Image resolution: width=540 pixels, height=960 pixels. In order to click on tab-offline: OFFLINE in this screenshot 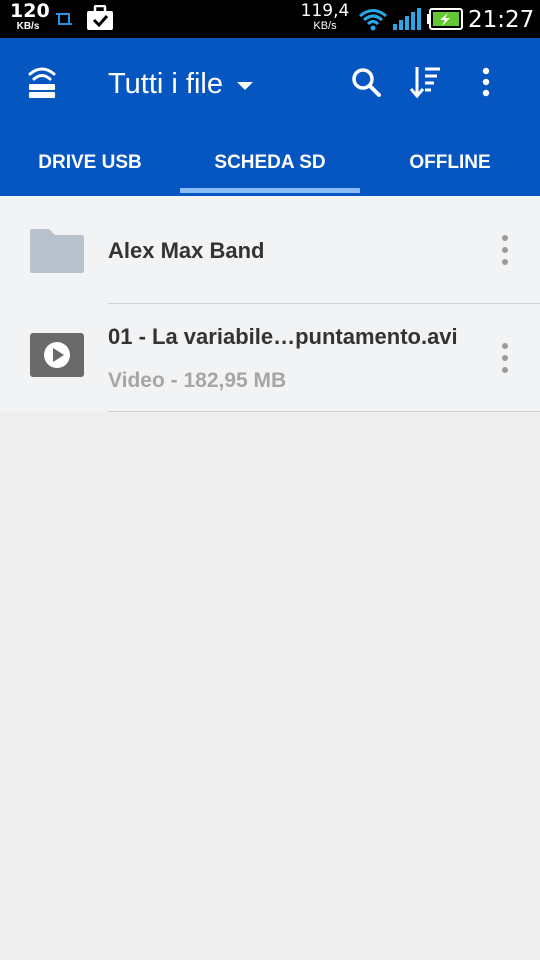, I will do `click(450, 167)`.